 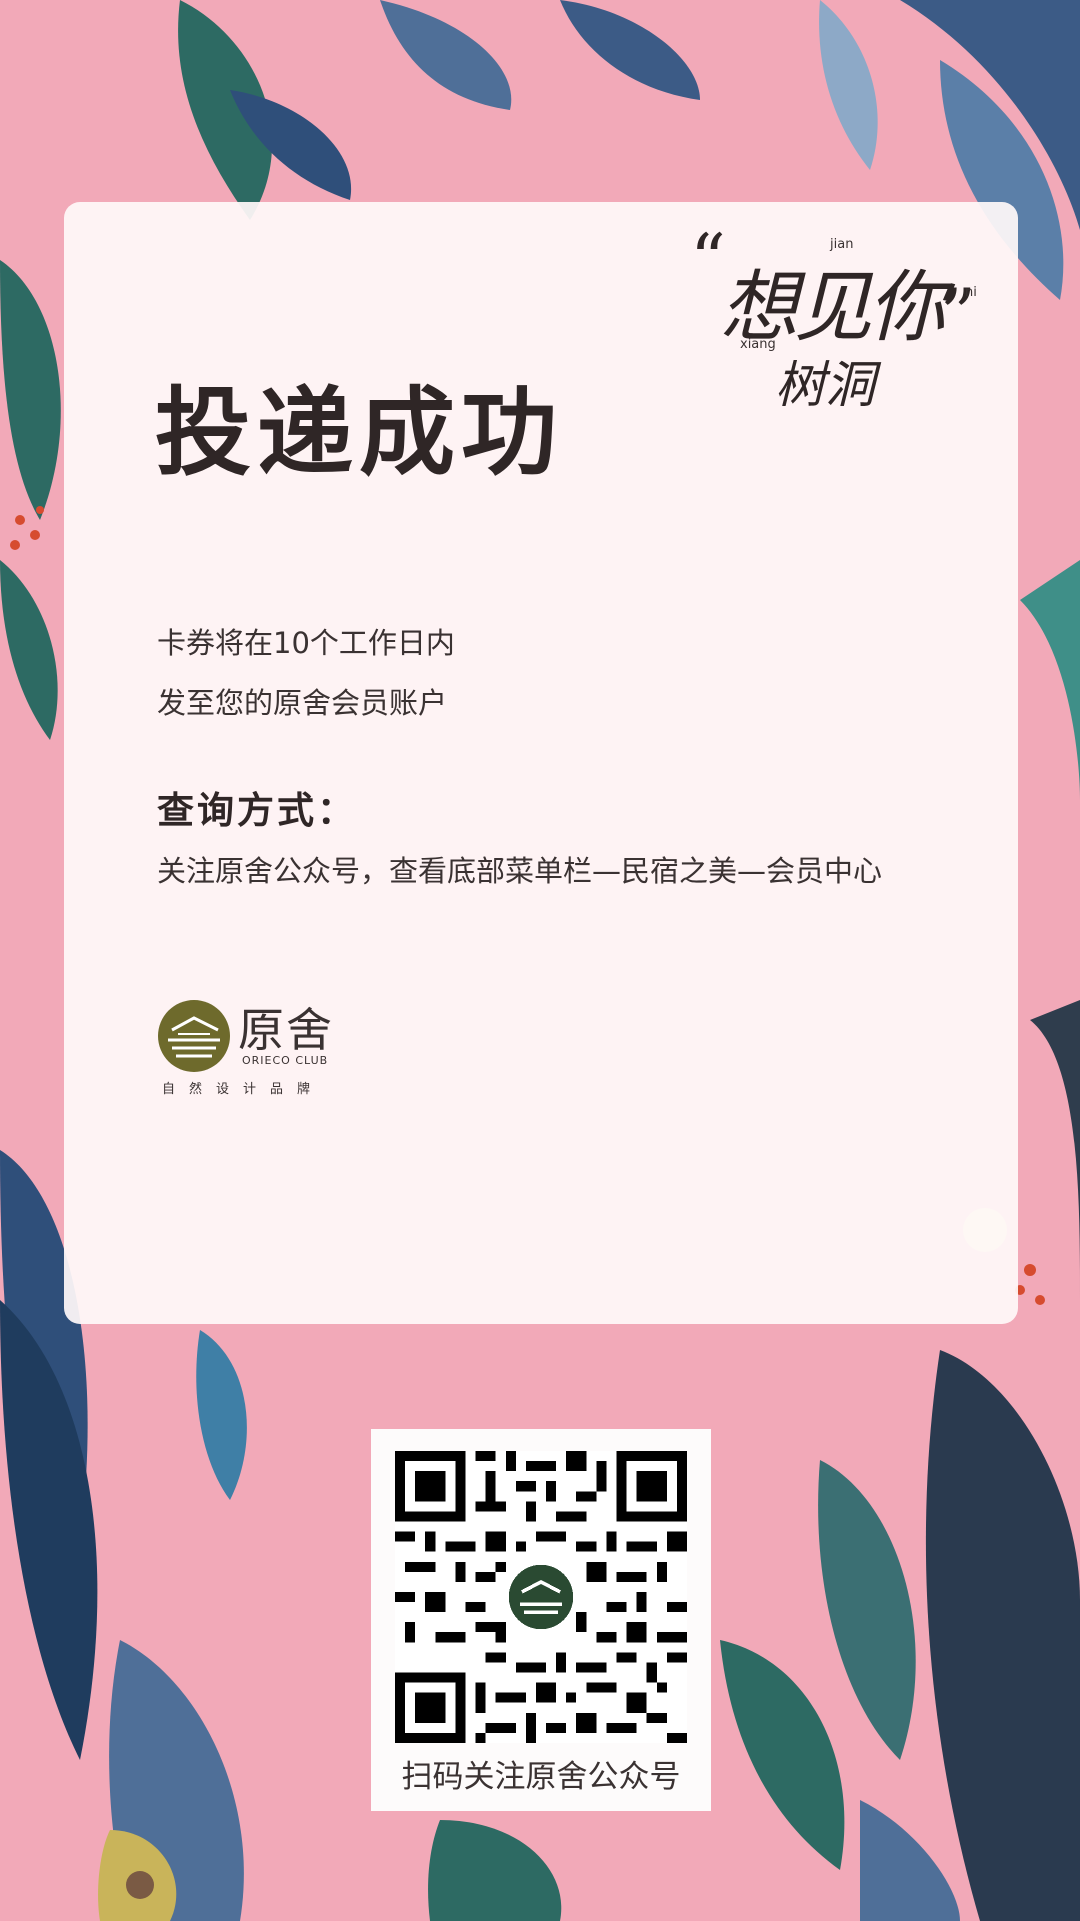 What do you see at coordinates (541, 1777) in the screenshot?
I see `qr-caption: 扫码关注原舍公众号` at bounding box center [541, 1777].